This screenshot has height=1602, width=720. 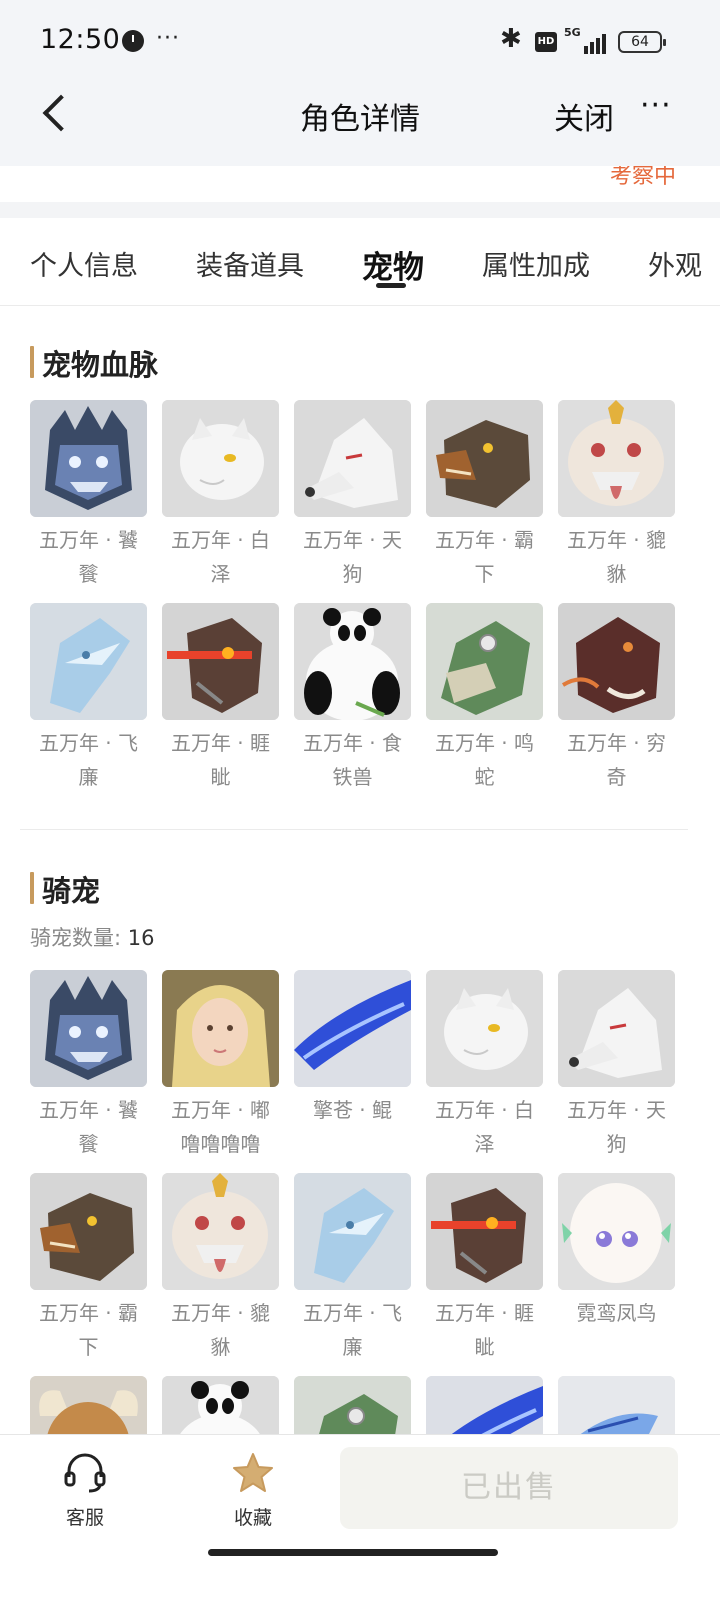 I want to click on pet-bloodline-item-name: 五万年 · 白泽, so click(x=220, y=557).